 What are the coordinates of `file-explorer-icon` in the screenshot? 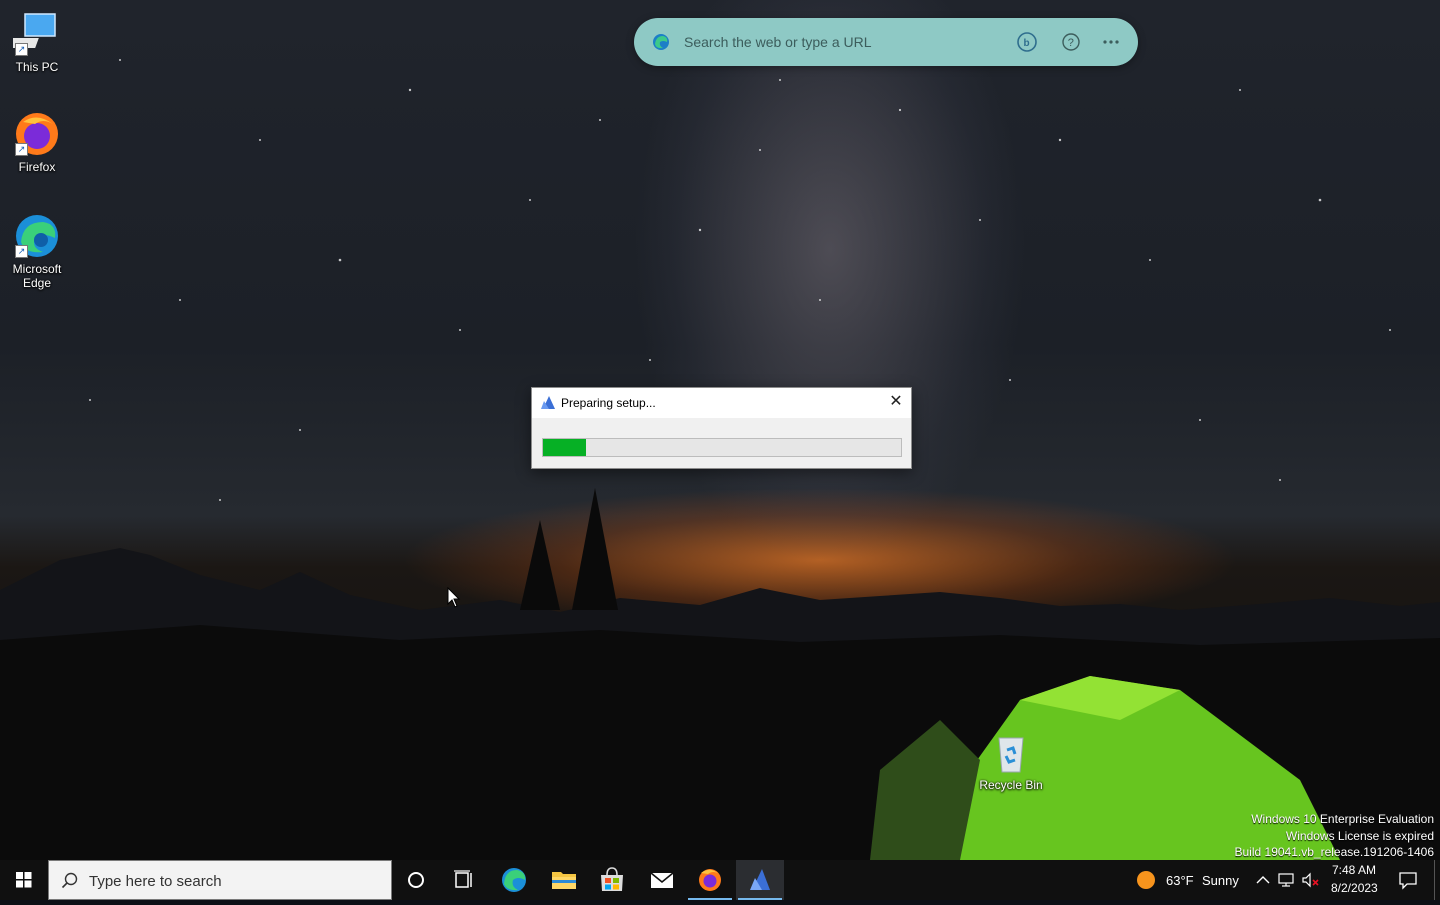 It's located at (564, 880).